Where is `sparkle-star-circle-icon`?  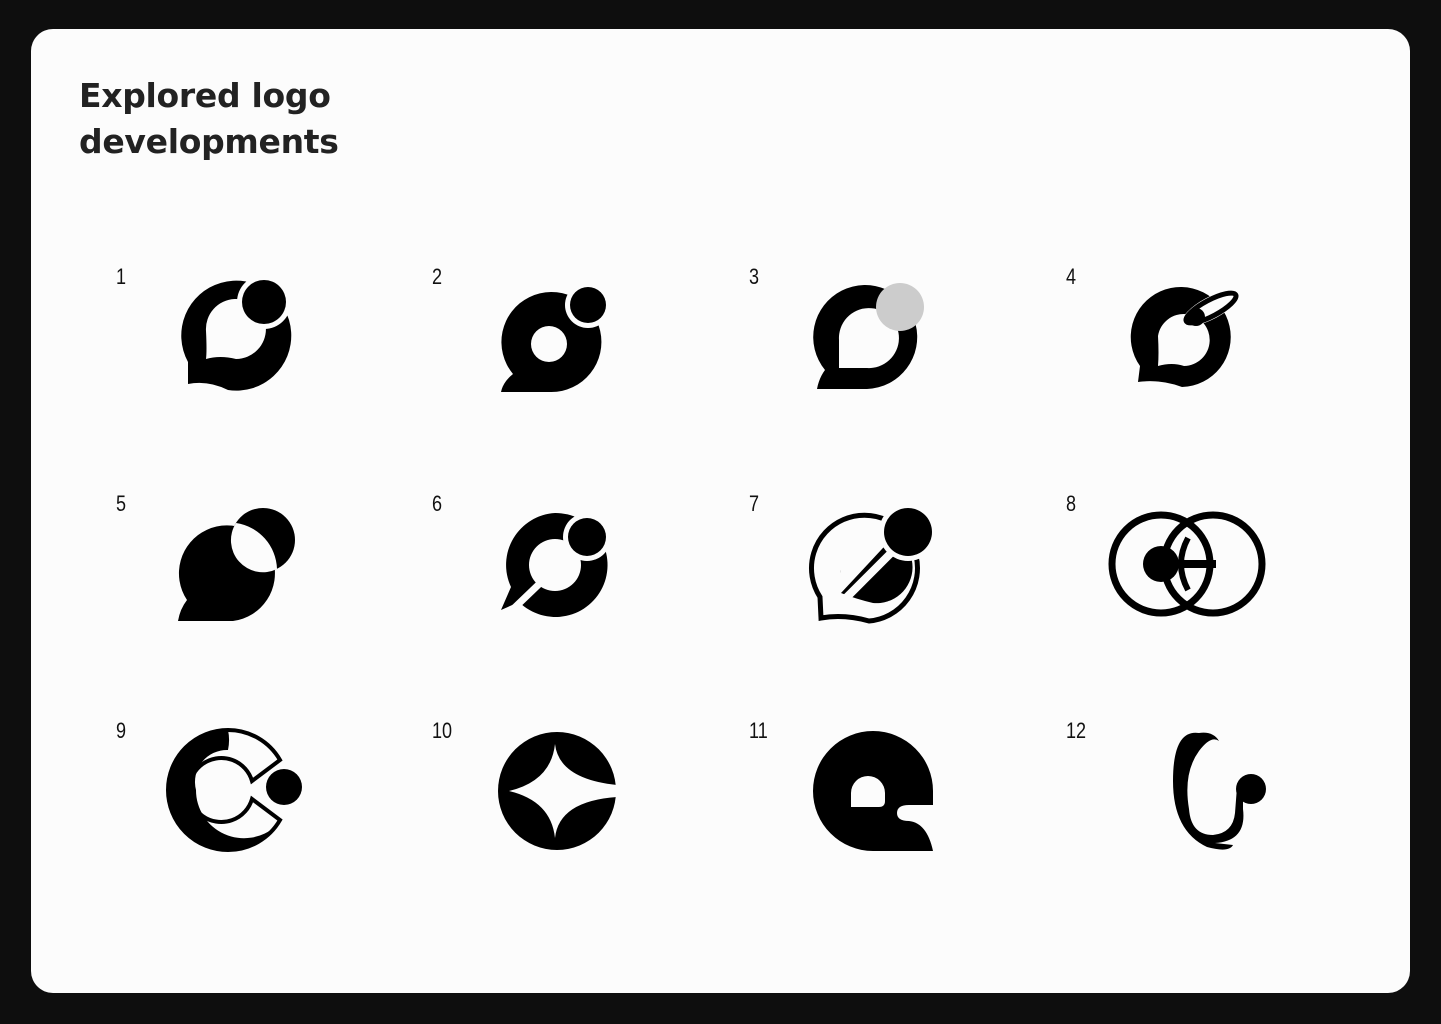
sparkle-star-circle-icon is located at coordinates (557, 791).